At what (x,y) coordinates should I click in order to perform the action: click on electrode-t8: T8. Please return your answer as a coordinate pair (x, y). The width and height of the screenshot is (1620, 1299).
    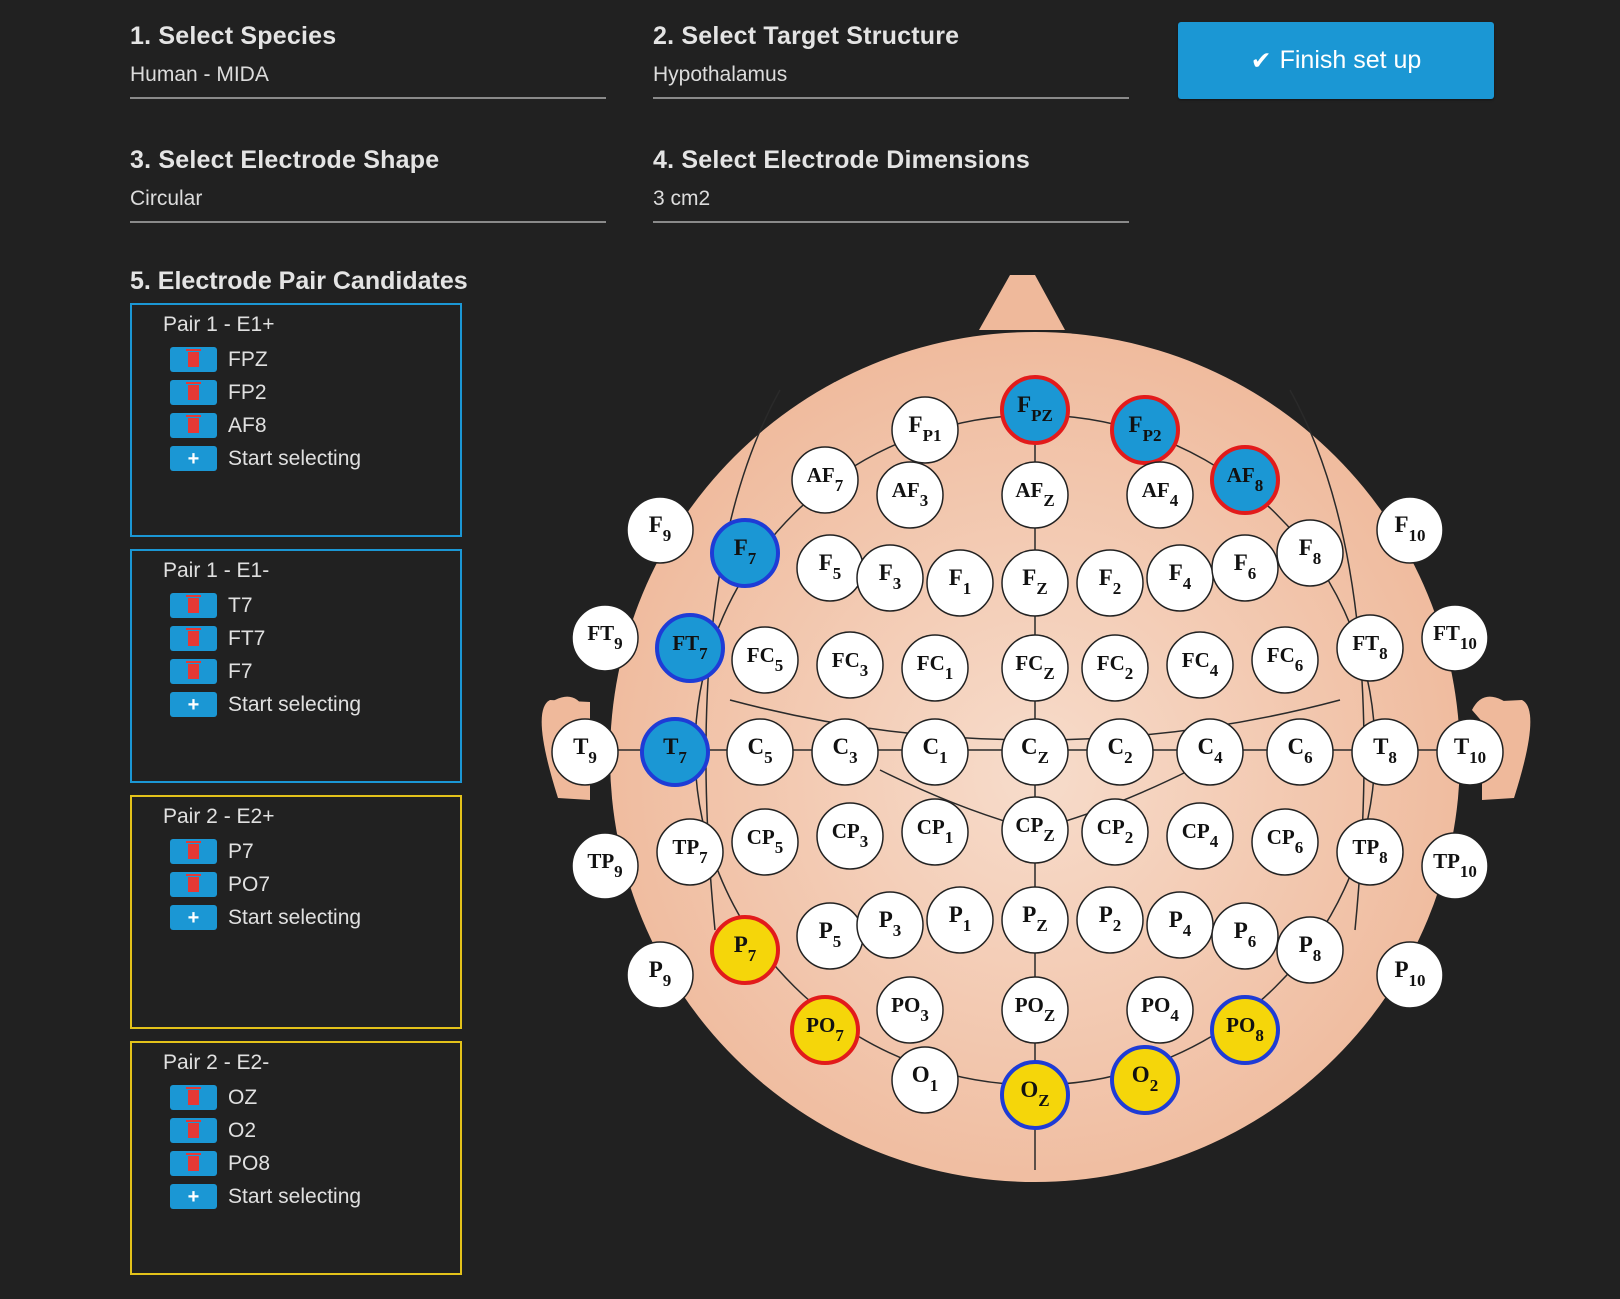
    Looking at the image, I should click on (1385, 752).